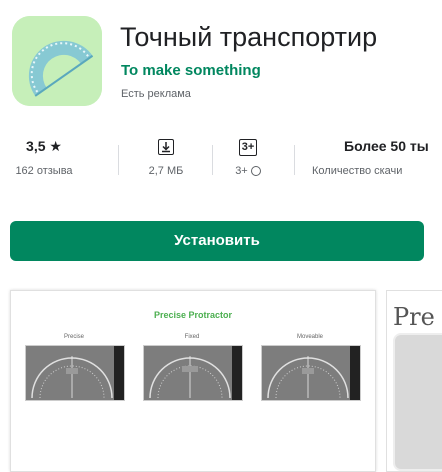 This screenshot has height=472, width=442. Describe the element at coordinates (248, 147) in the screenshot. I see `age-rating-badge: 3+` at that location.